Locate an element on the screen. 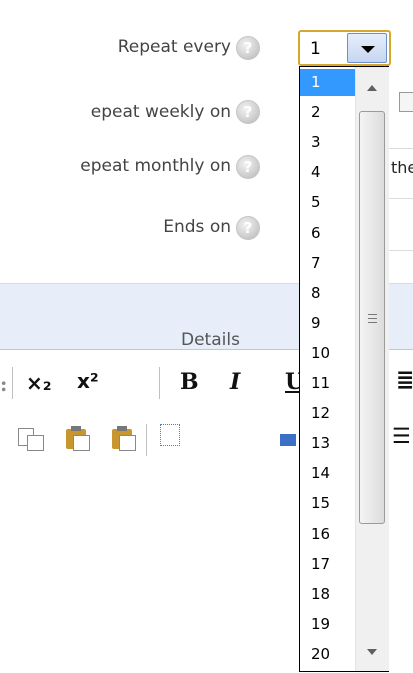  dropdown-option: 18 is located at coordinates (327, 594).